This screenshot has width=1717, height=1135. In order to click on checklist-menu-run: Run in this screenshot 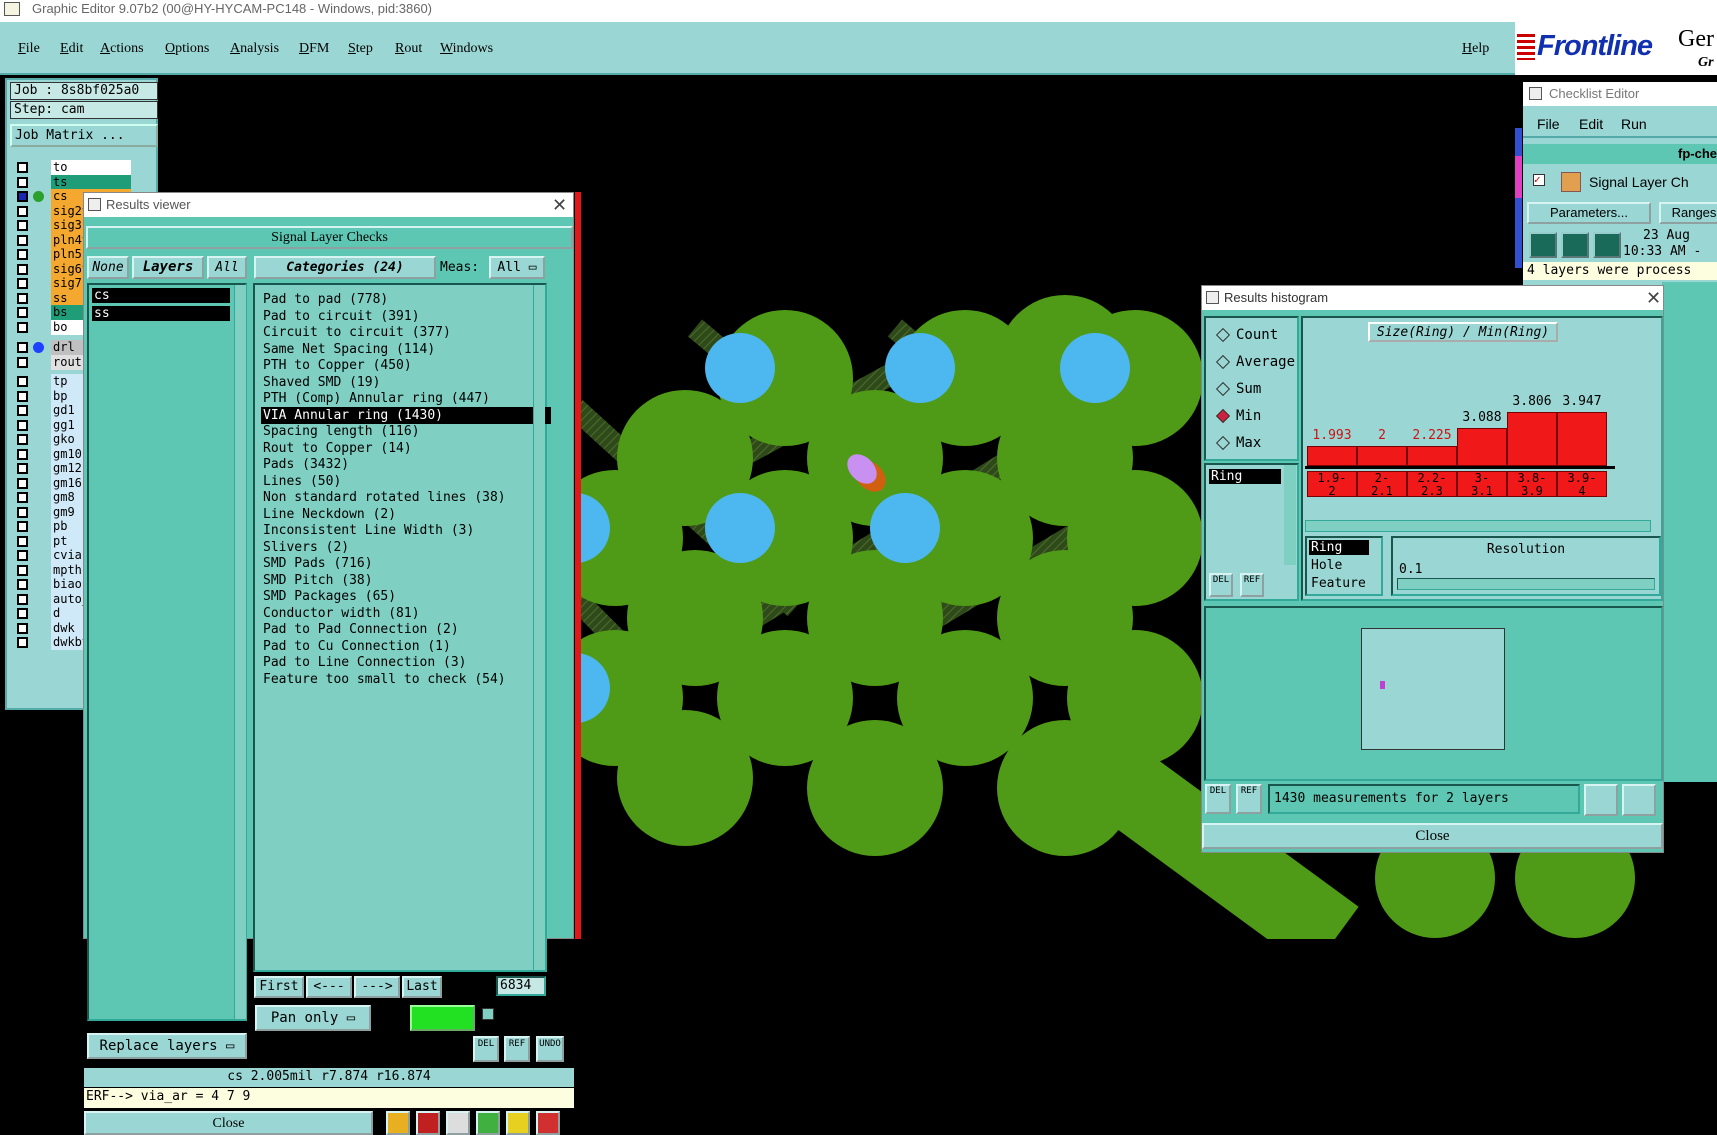, I will do `click(1634, 124)`.